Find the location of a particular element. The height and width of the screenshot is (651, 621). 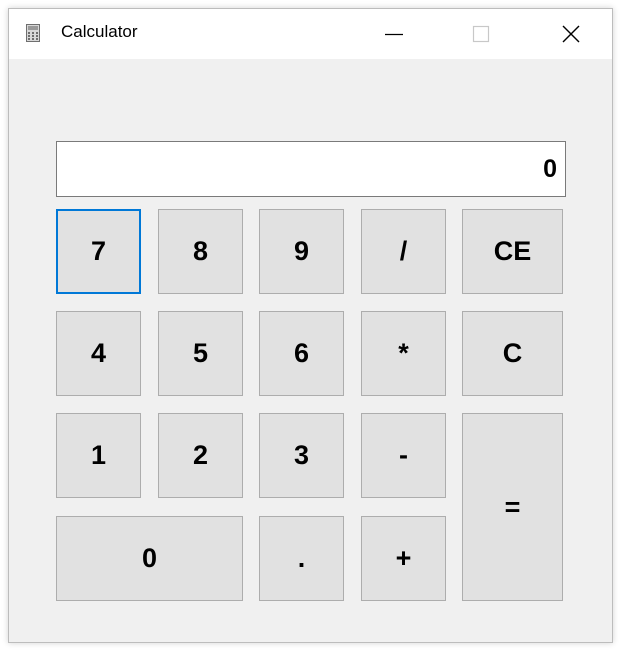

key-subtract: - is located at coordinates (403, 455).